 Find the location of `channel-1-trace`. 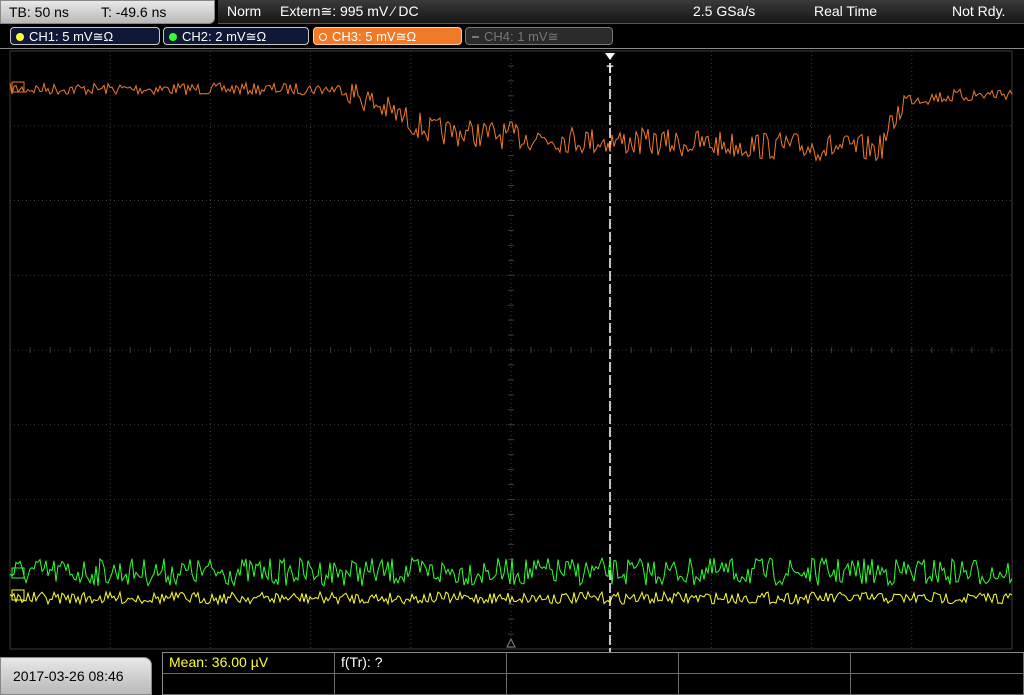

channel-1-trace is located at coordinates (511, 598).